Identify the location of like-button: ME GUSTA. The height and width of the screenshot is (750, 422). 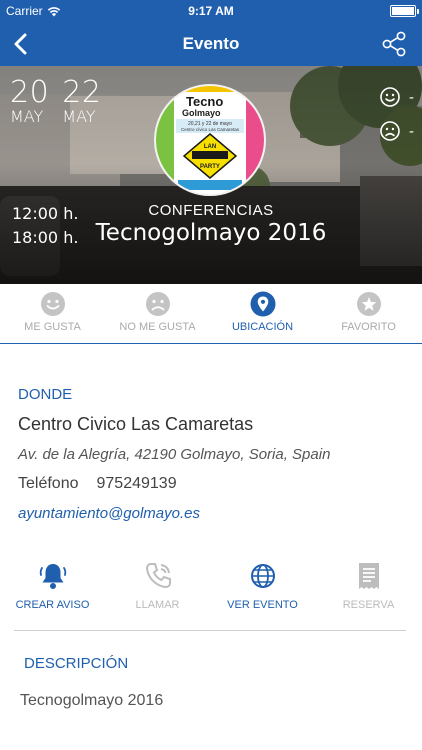
(52, 311).